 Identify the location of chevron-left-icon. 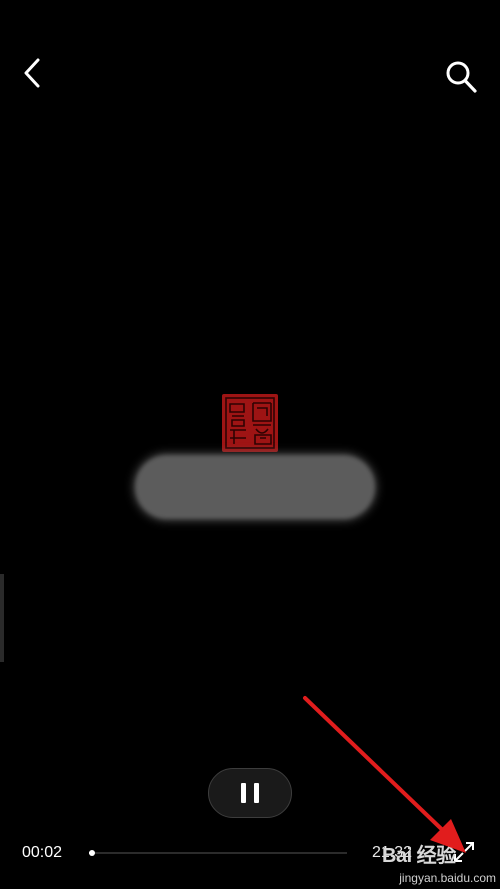
(32, 73).